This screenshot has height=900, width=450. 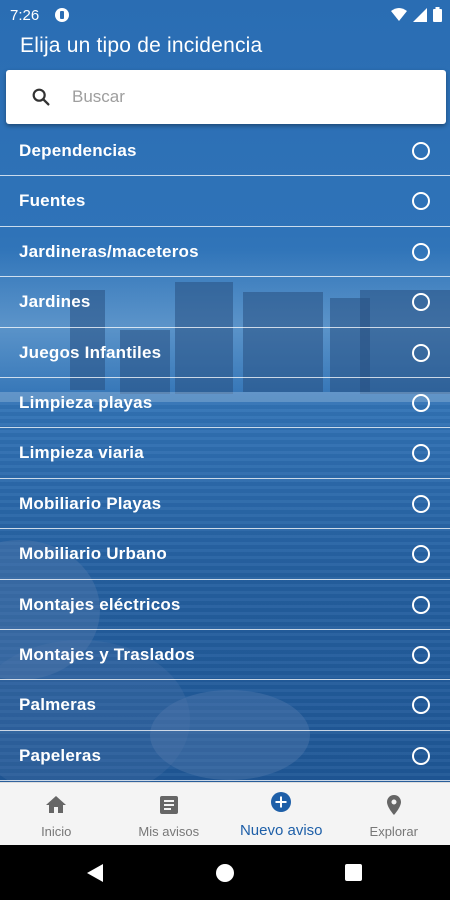 I want to click on list-item: Limpieza viaria, so click(x=225, y=453).